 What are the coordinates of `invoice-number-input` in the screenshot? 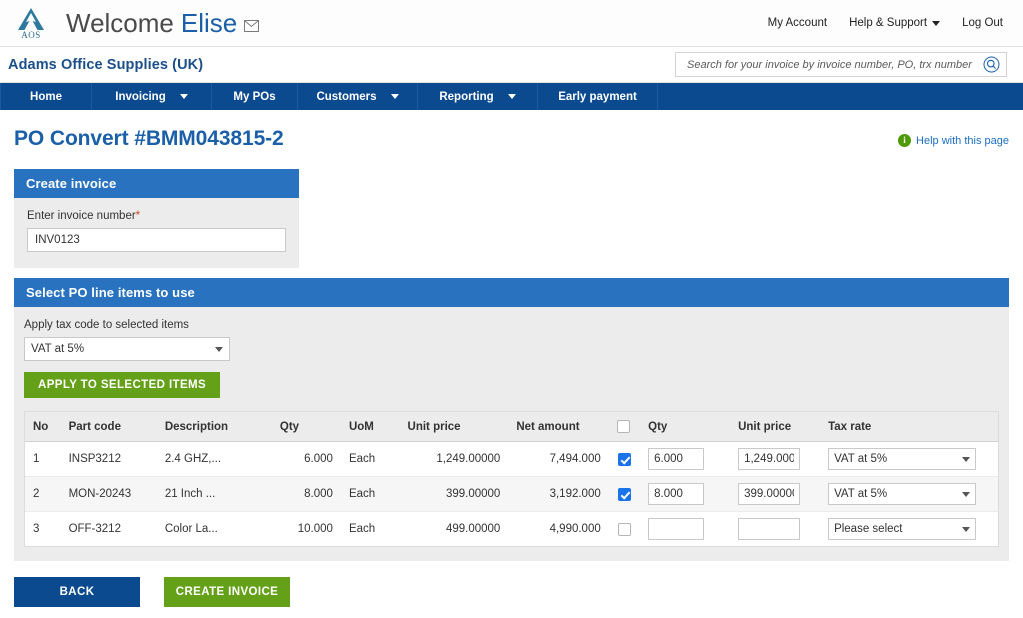 It's located at (156, 240).